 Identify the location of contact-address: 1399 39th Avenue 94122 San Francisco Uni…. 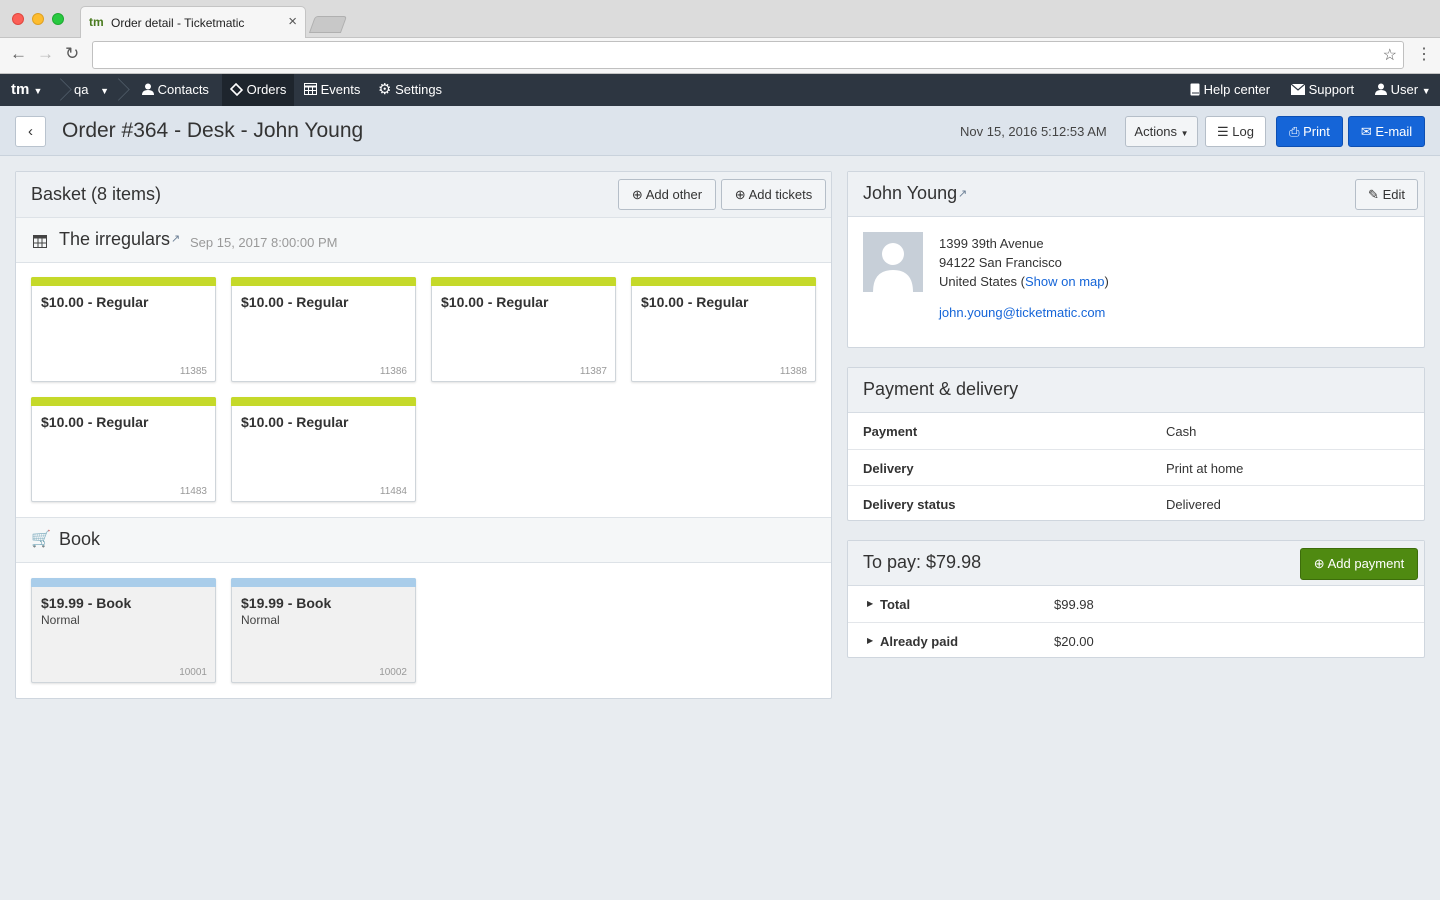
(1024, 278).